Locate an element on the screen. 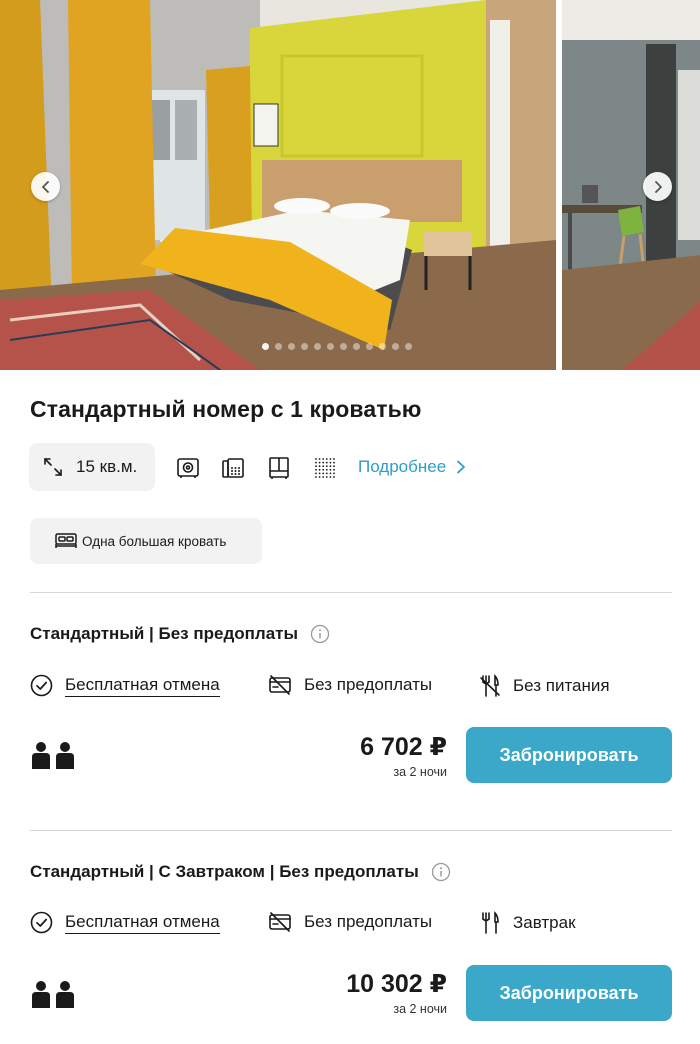  rate-title-text: Стандартный | Без предоплаты is located at coordinates (164, 633).